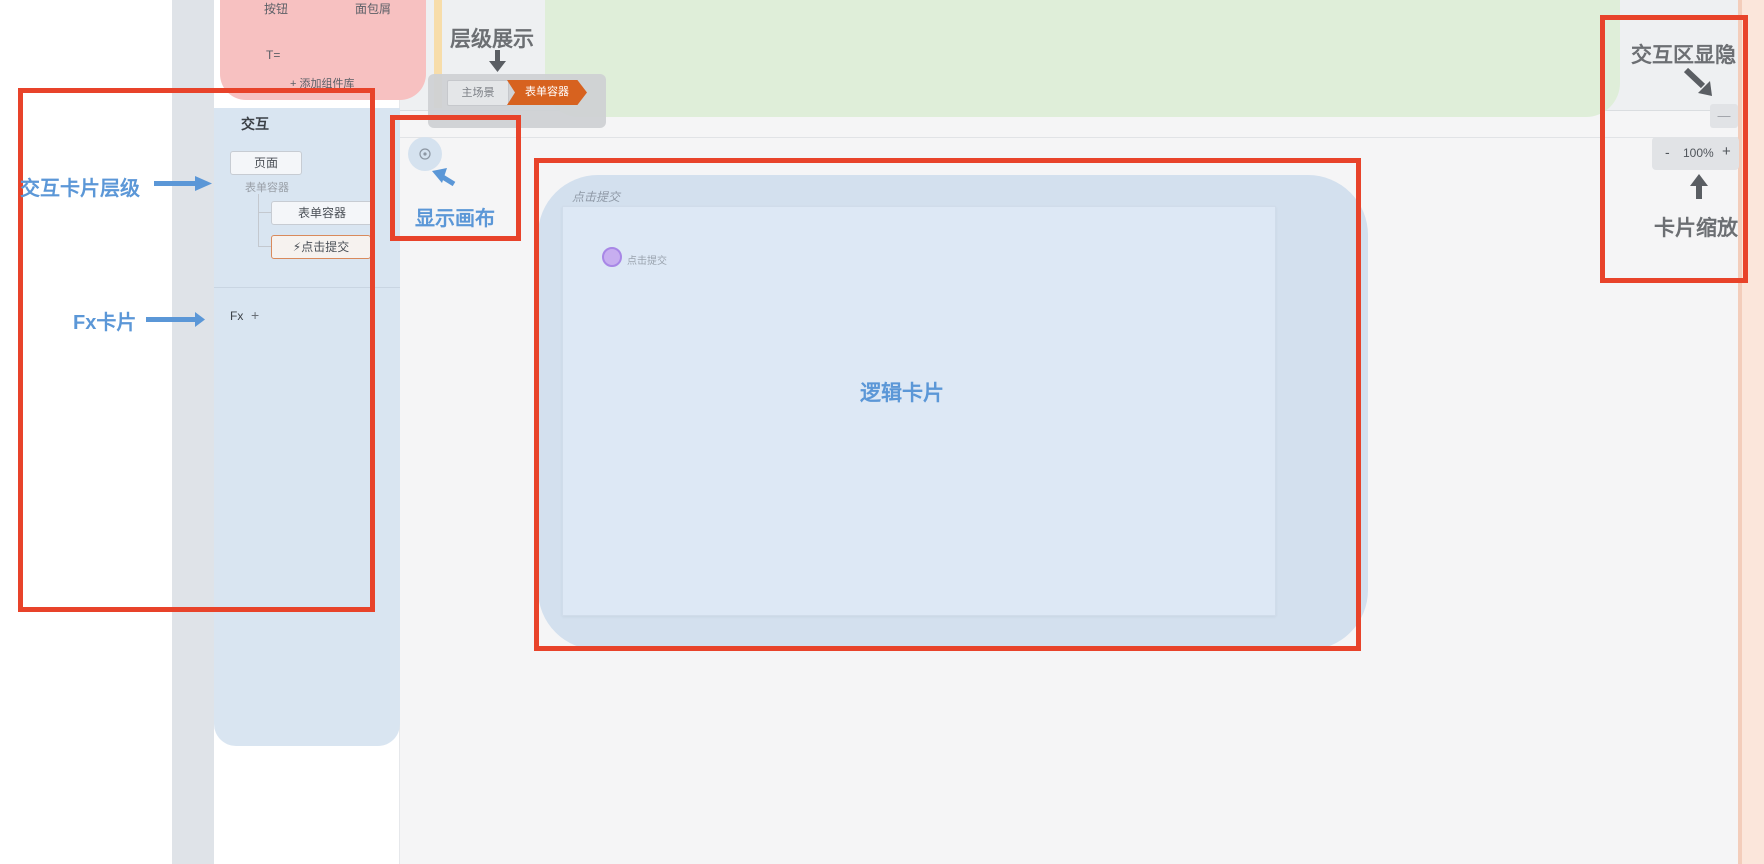 The height and width of the screenshot is (864, 1764). I want to click on pointer-arrow-icon, so click(444, 177).